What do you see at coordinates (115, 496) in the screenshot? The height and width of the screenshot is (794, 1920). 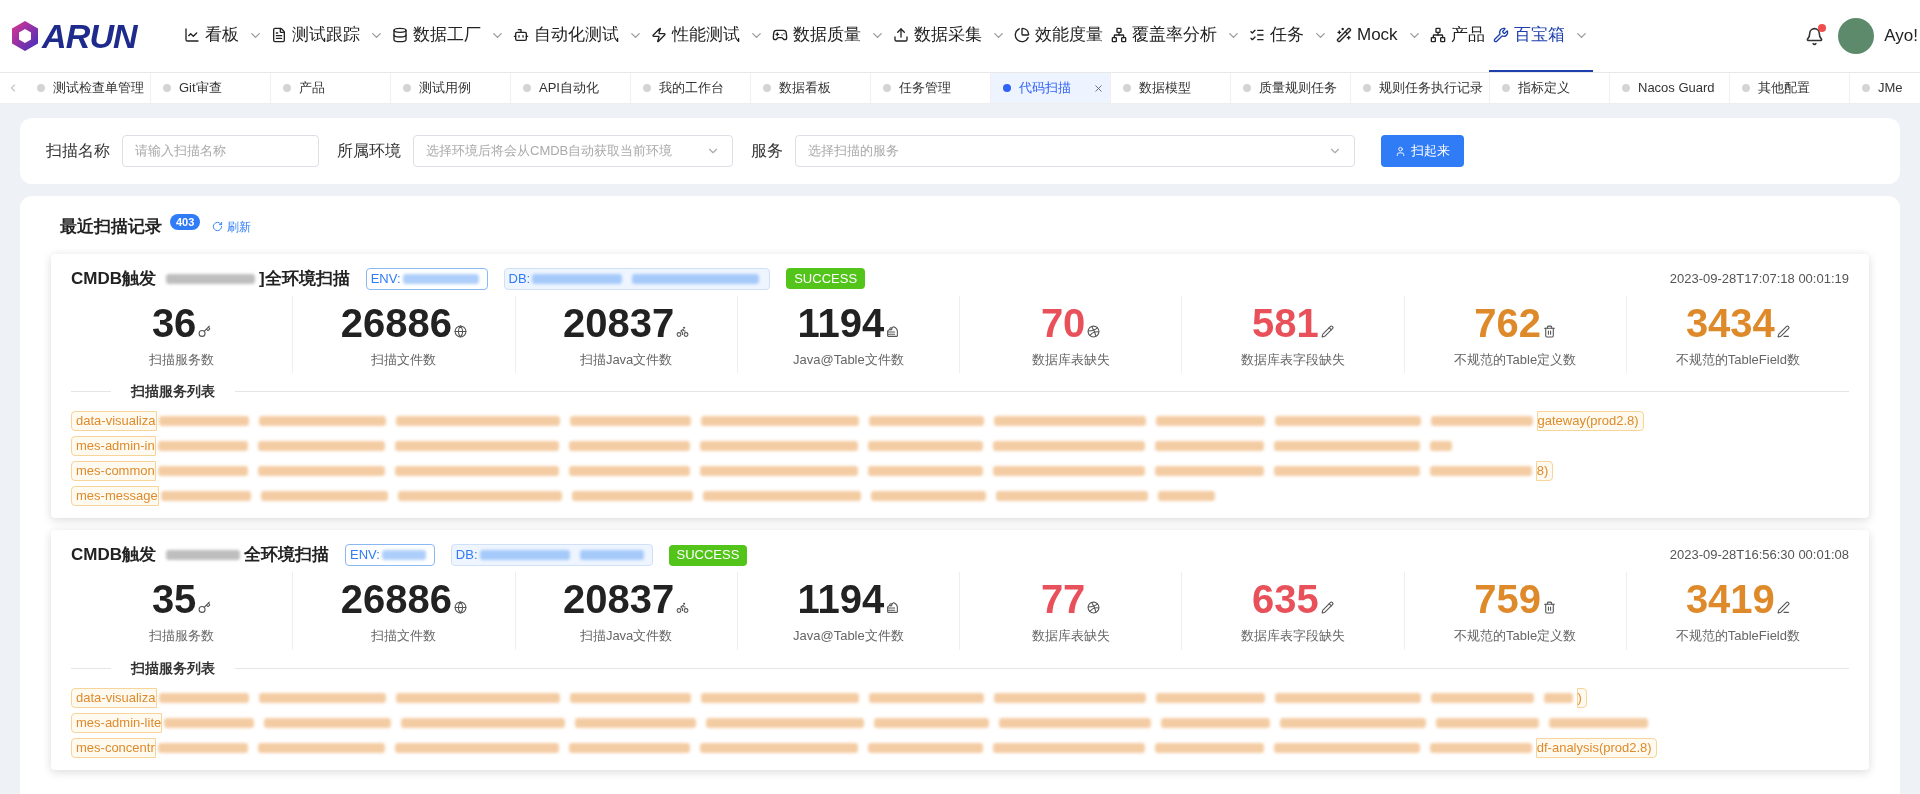 I see `service-tag: mes-message` at bounding box center [115, 496].